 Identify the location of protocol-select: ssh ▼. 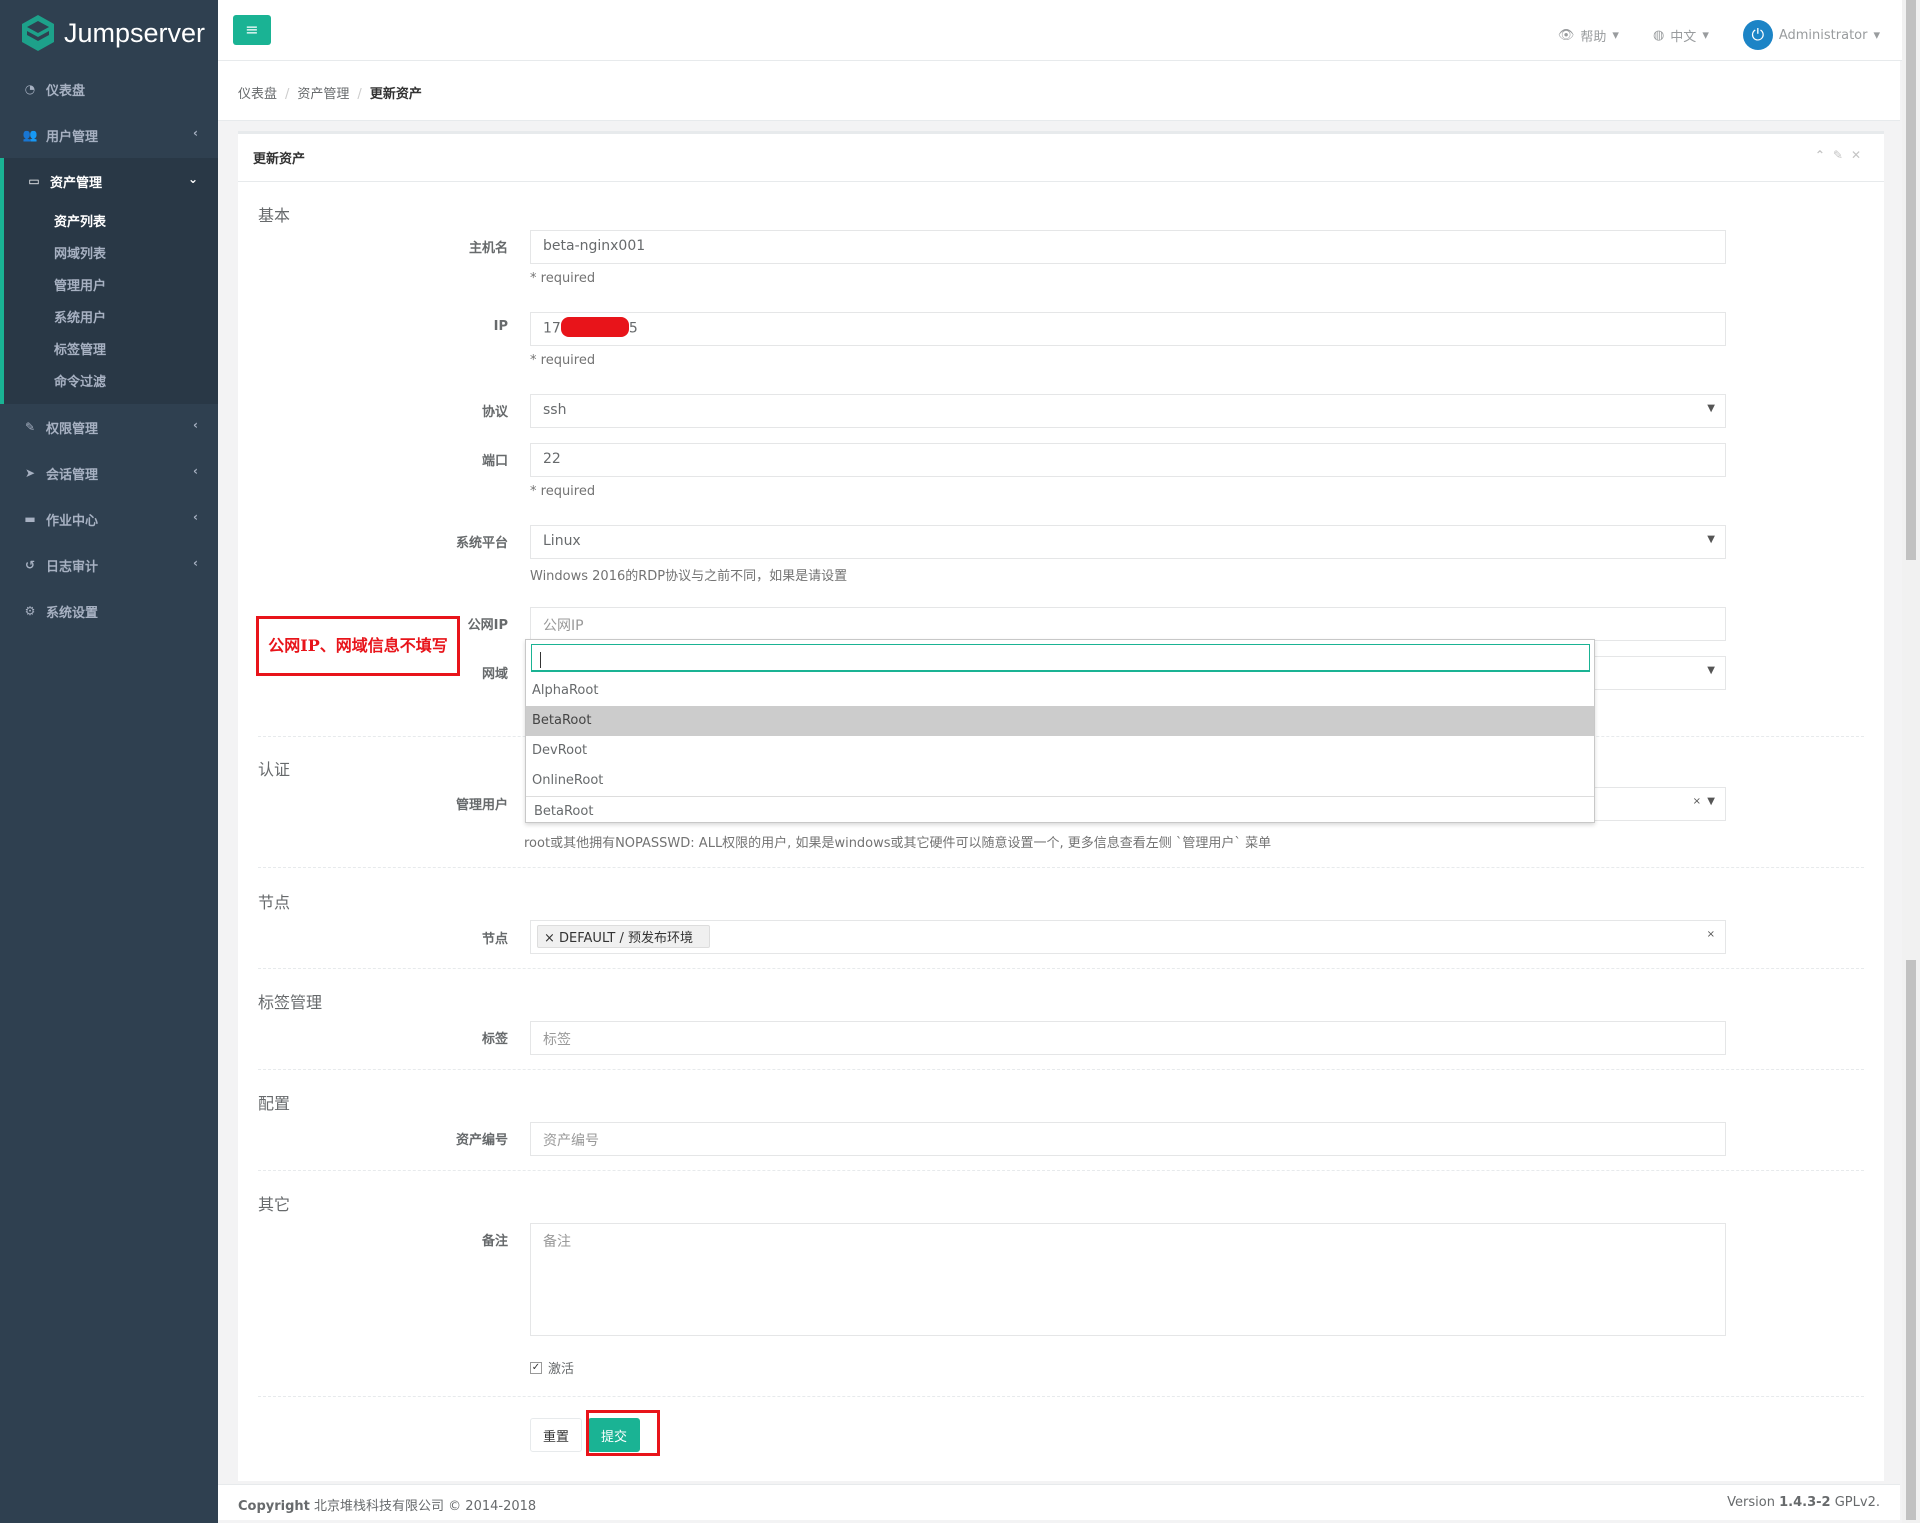
(1128, 411).